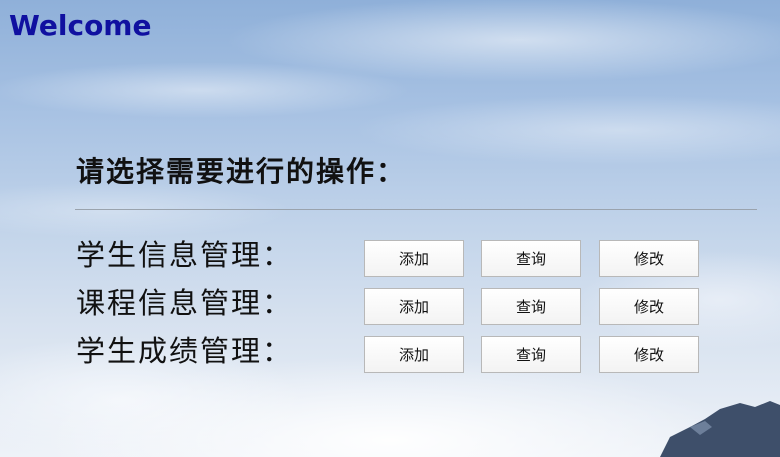  Describe the element at coordinates (185, 255) in the screenshot. I see `student-info-label: 学生信息管理：` at that location.